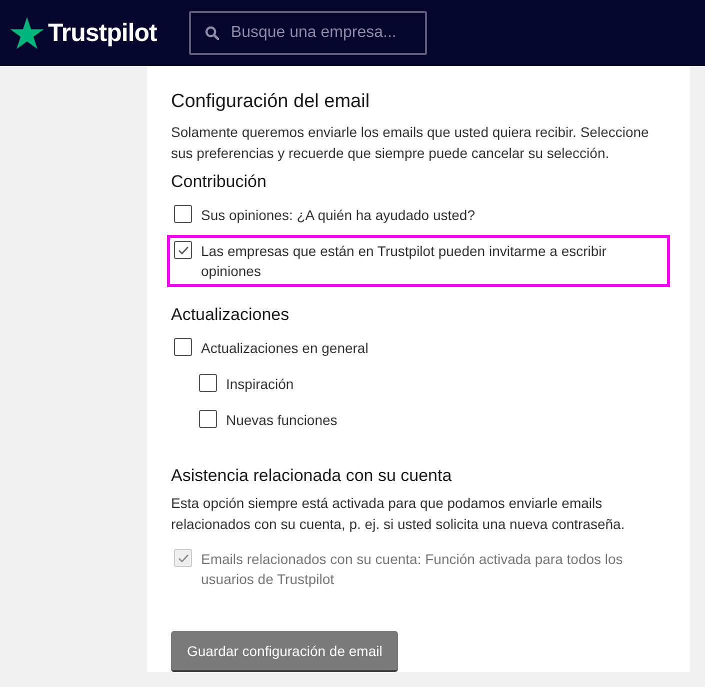 The height and width of the screenshot is (687, 705). What do you see at coordinates (312, 476) in the screenshot?
I see `section-heading: Asistencia relacionada con su cuenta` at bounding box center [312, 476].